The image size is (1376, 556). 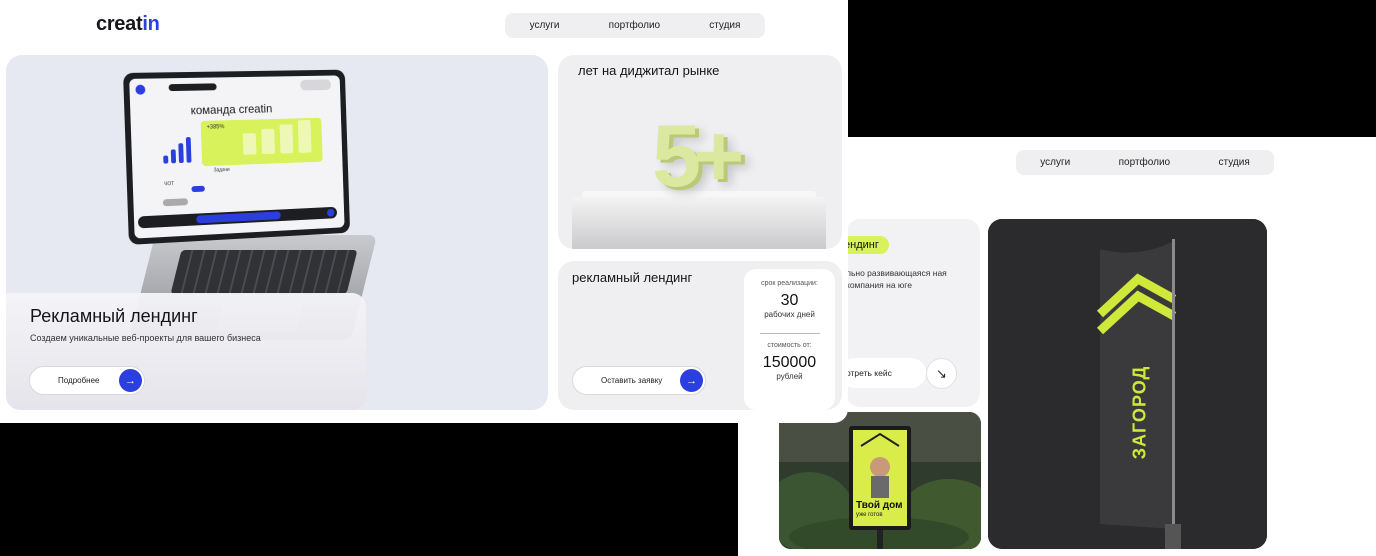 I want to click on logo-text: creat, so click(x=119, y=24).